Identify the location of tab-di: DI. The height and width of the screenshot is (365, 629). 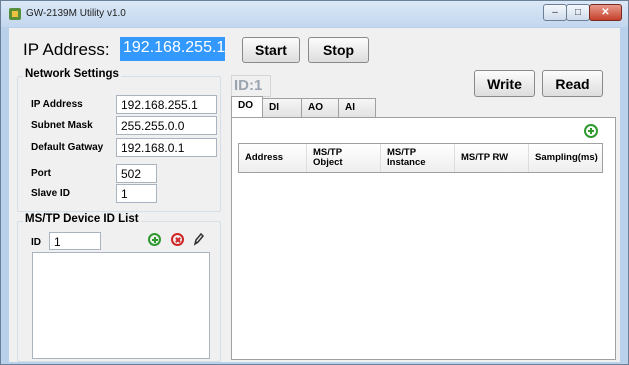
(282, 107).